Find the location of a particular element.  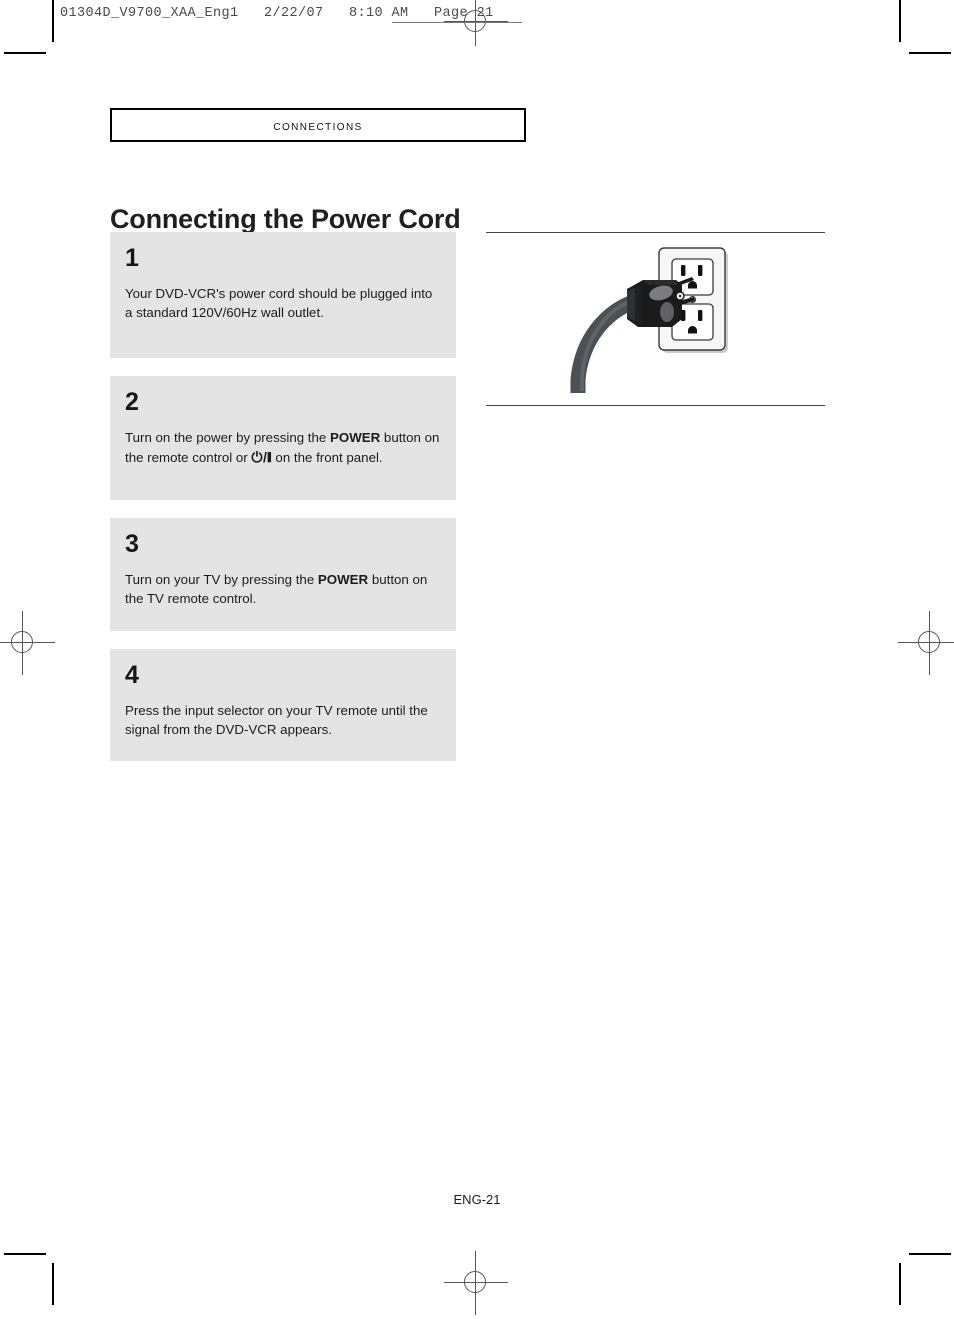

page-footer: ENG-21 is located at coordinates (477, 1199).